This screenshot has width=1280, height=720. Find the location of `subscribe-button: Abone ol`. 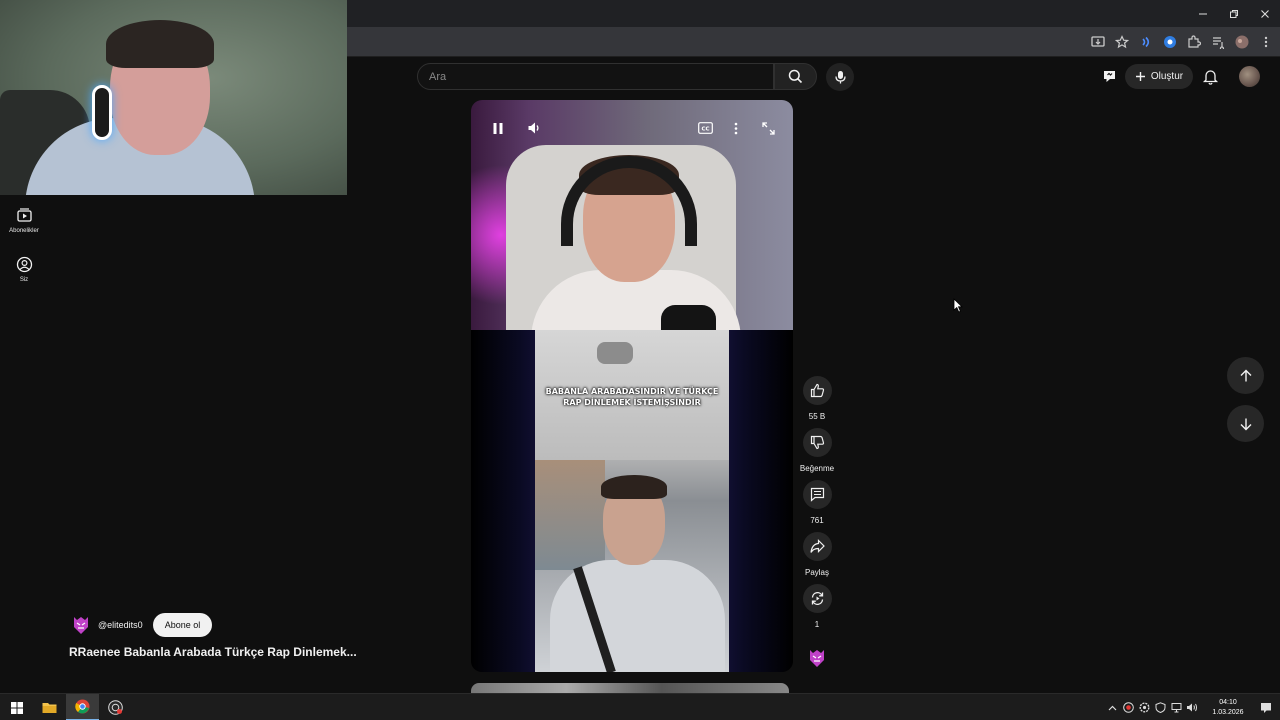

subscribe-button: Abone ol is located at coordinates (182, 625).